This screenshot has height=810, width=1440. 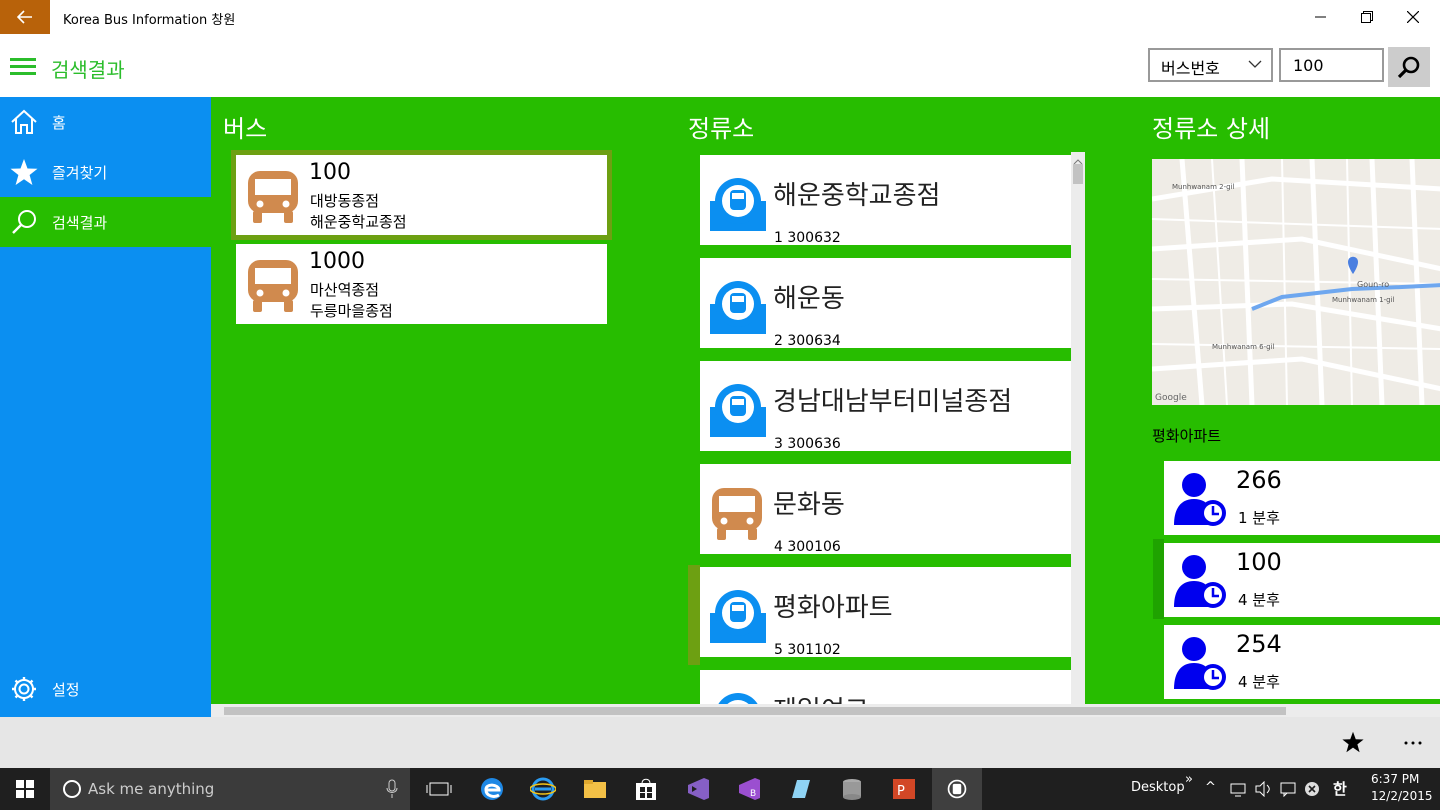 I want to click on minimize-button, so click(x=1321, y=17).